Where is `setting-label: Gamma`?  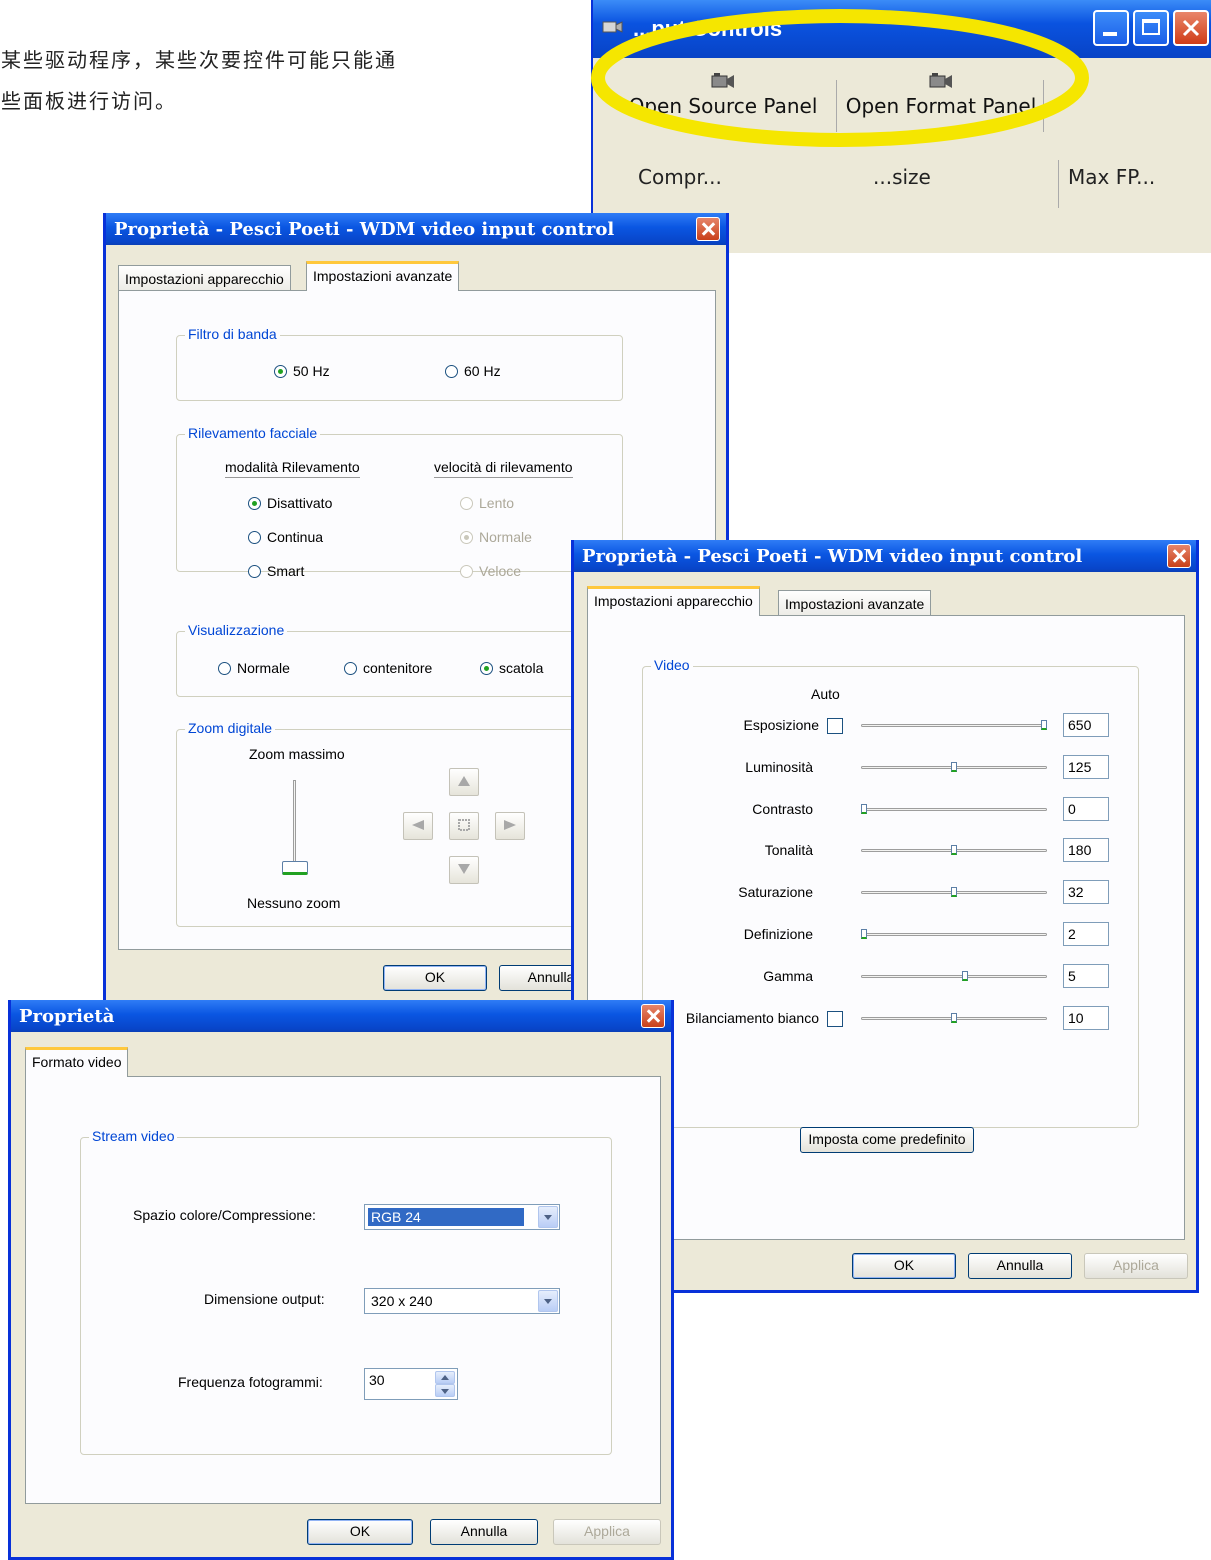
setting-label: Gamma is located at coordinates (788, 976).